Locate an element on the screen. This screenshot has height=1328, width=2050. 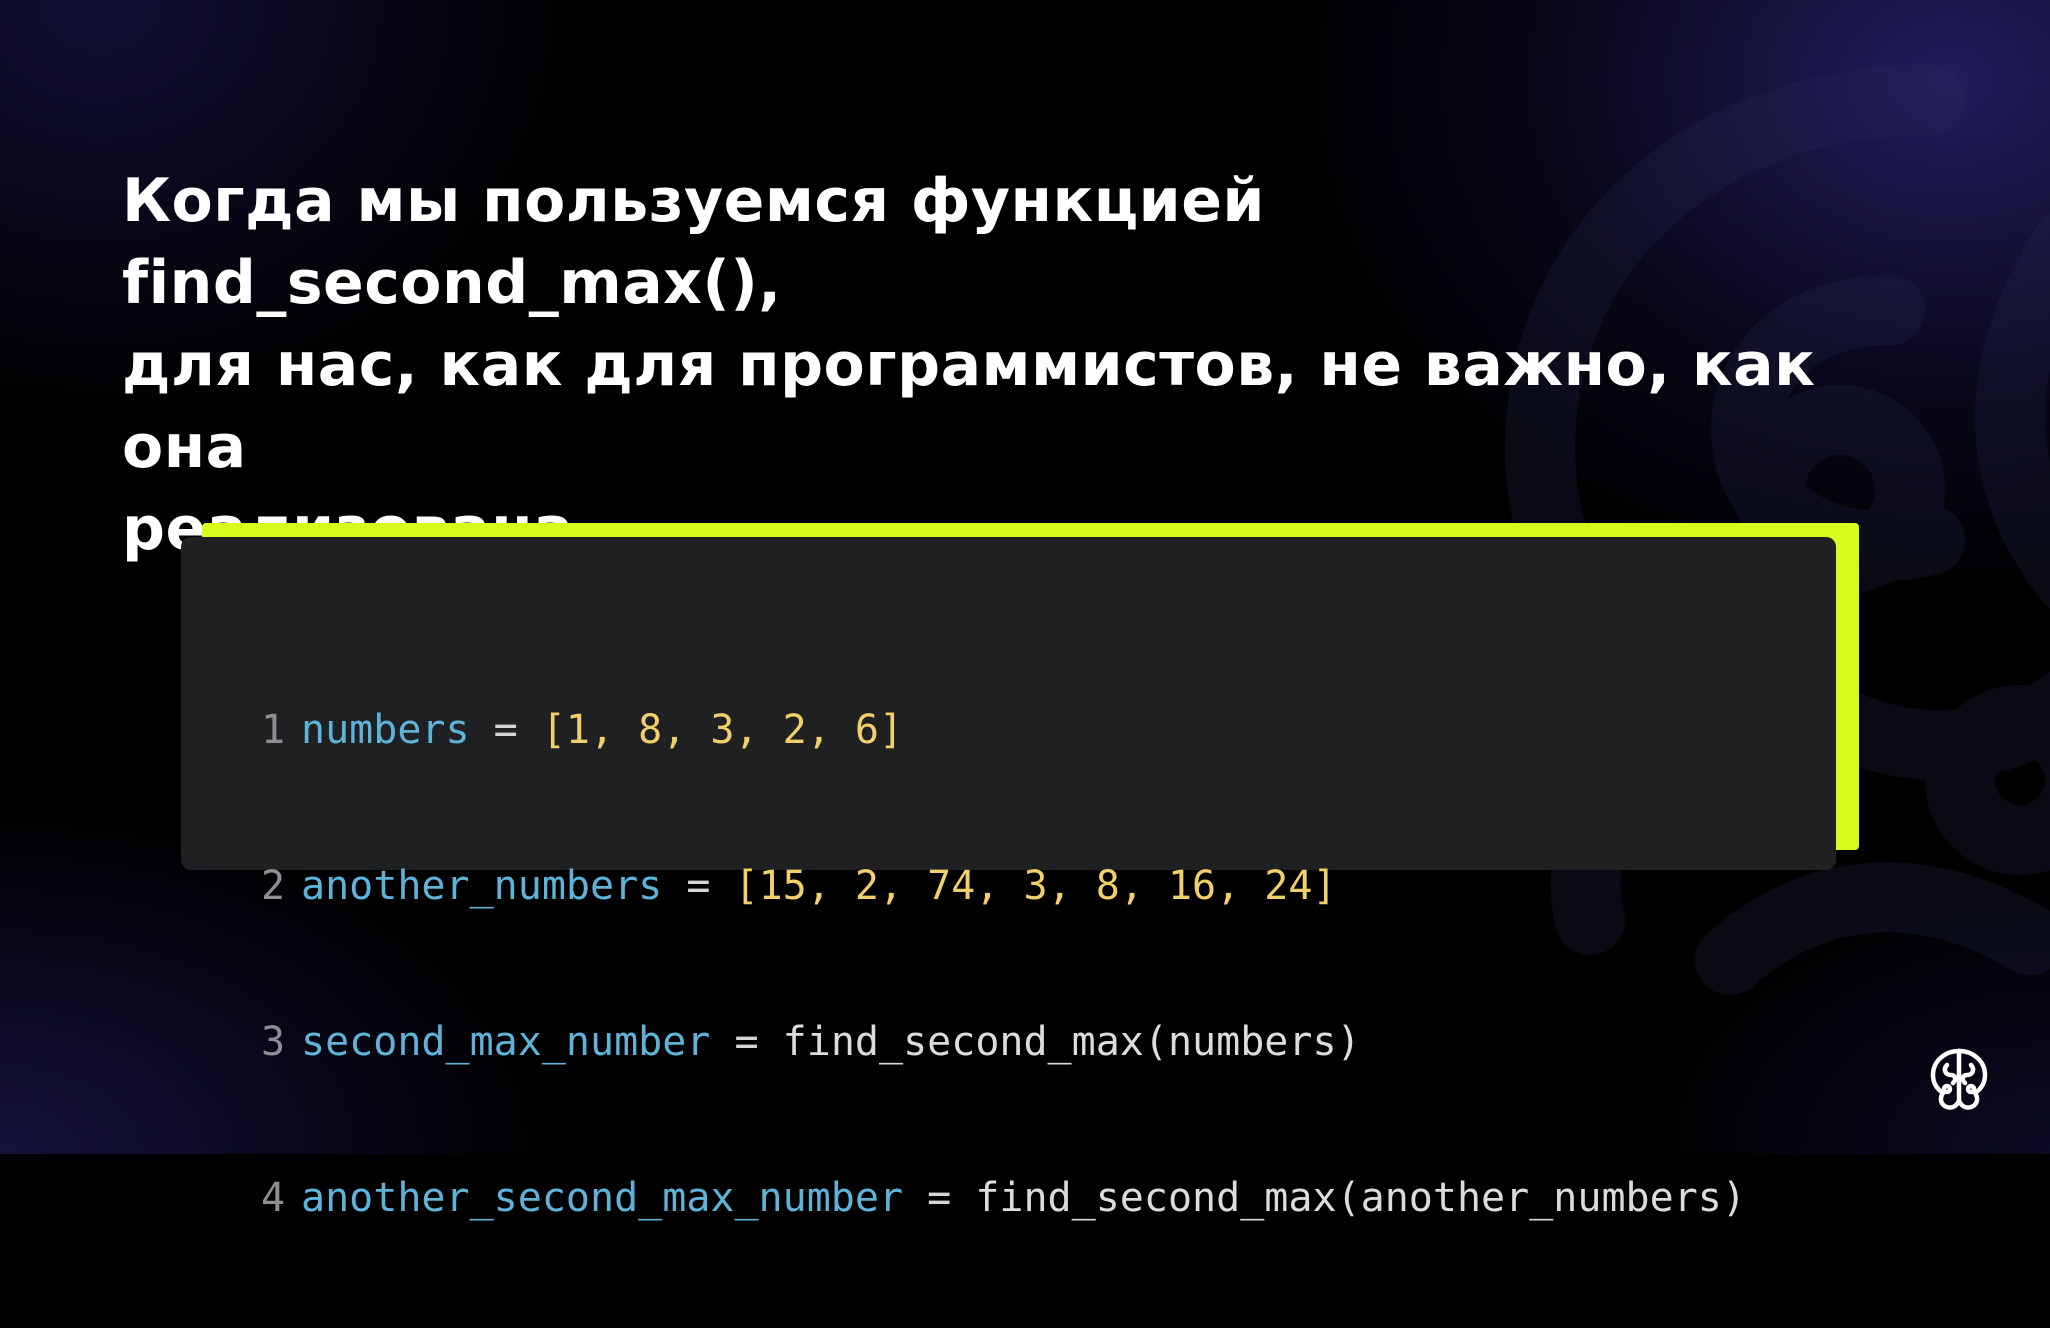
line-number: 1 is located at coordinates (273, 730).